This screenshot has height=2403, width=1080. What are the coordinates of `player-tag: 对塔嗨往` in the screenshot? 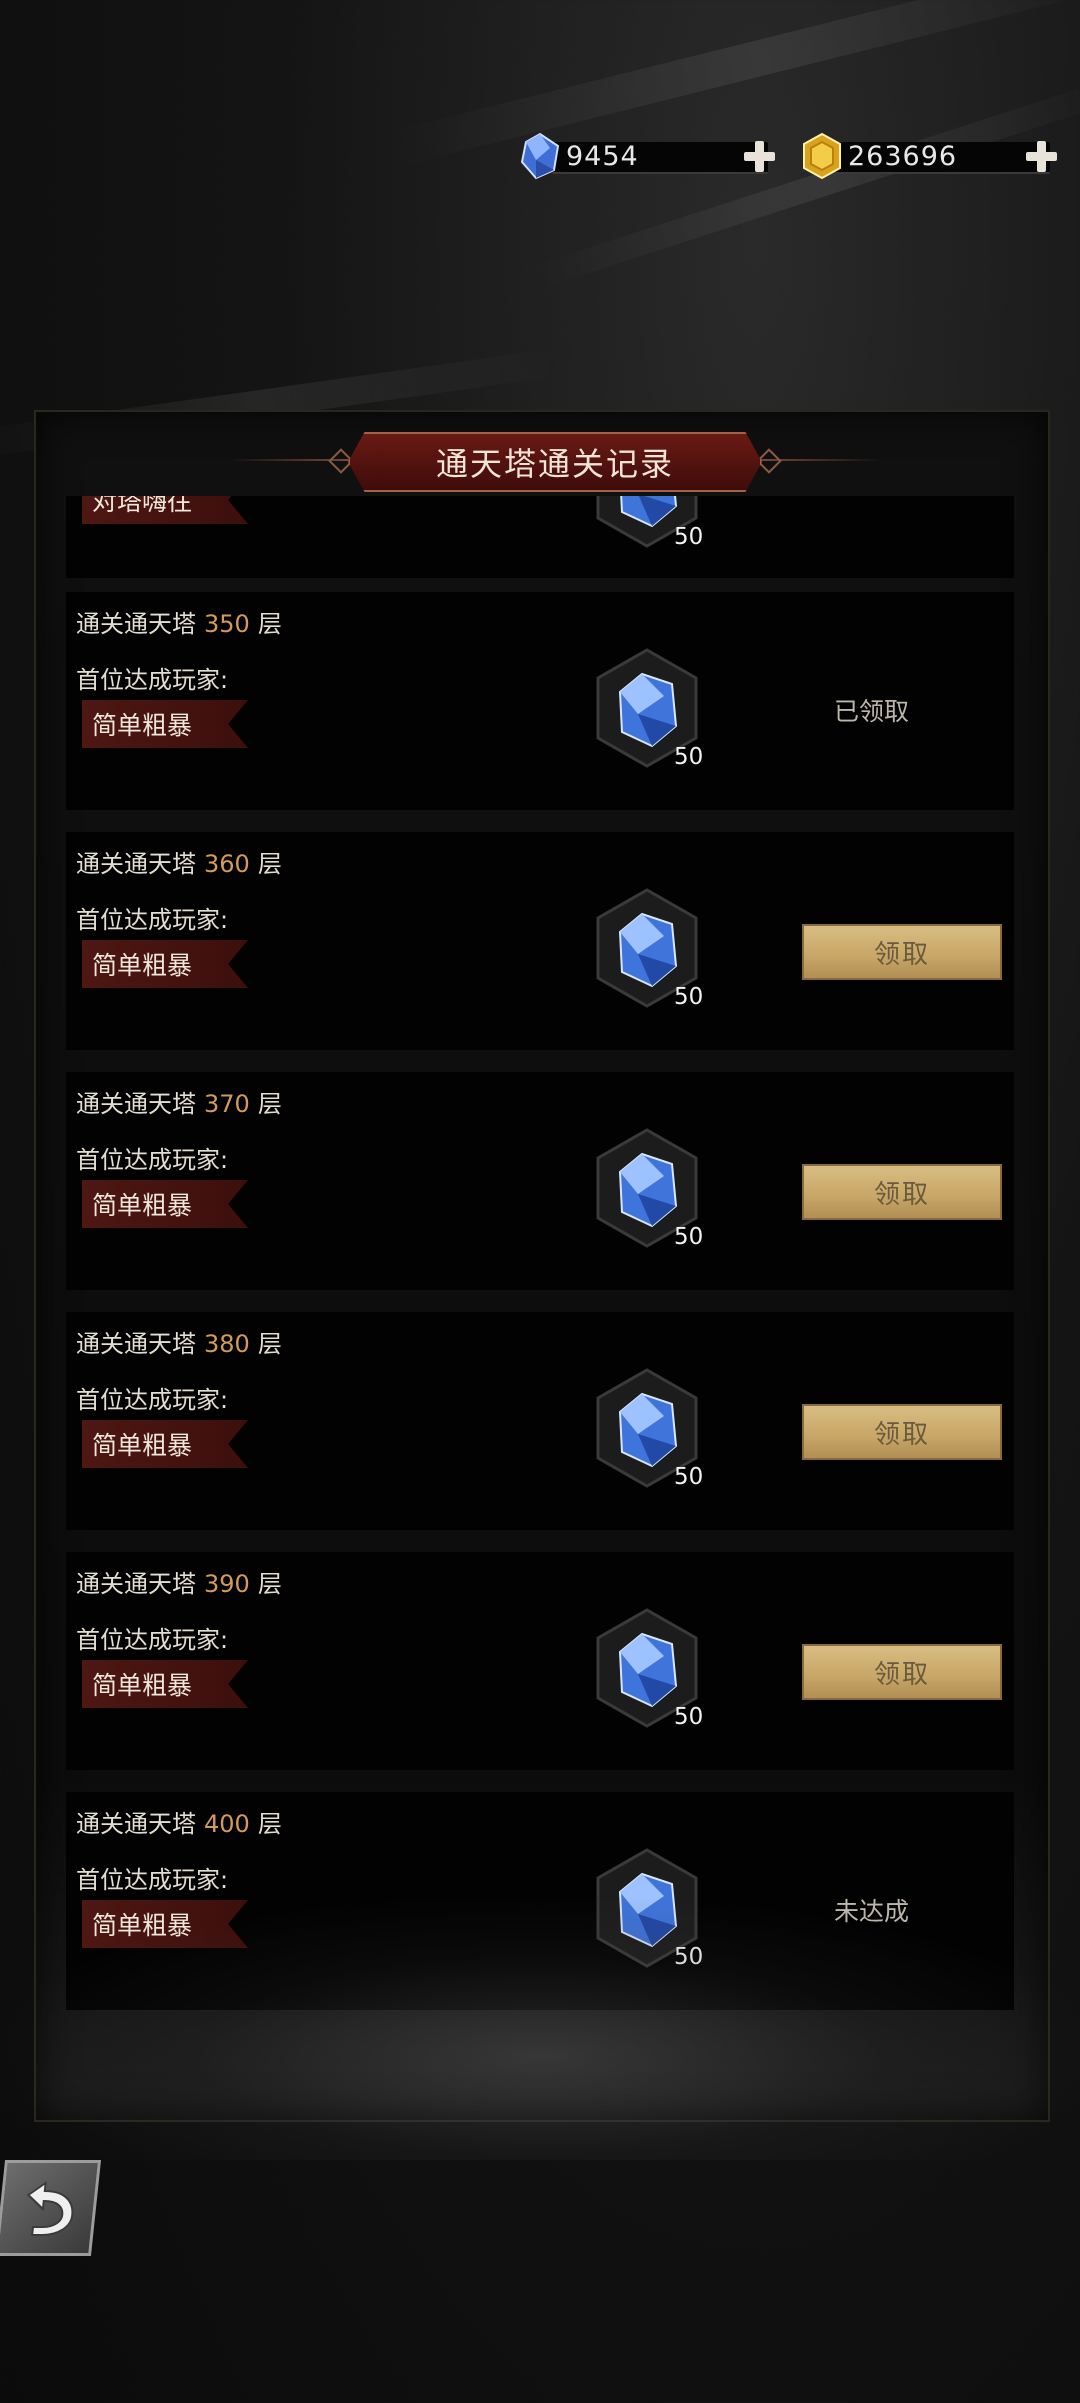 It's located at (165, 510).